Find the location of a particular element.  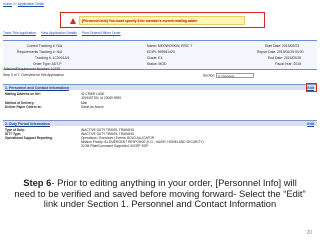

breadcrumb-current-link: Application Detail is located at coordinates (31, 4).